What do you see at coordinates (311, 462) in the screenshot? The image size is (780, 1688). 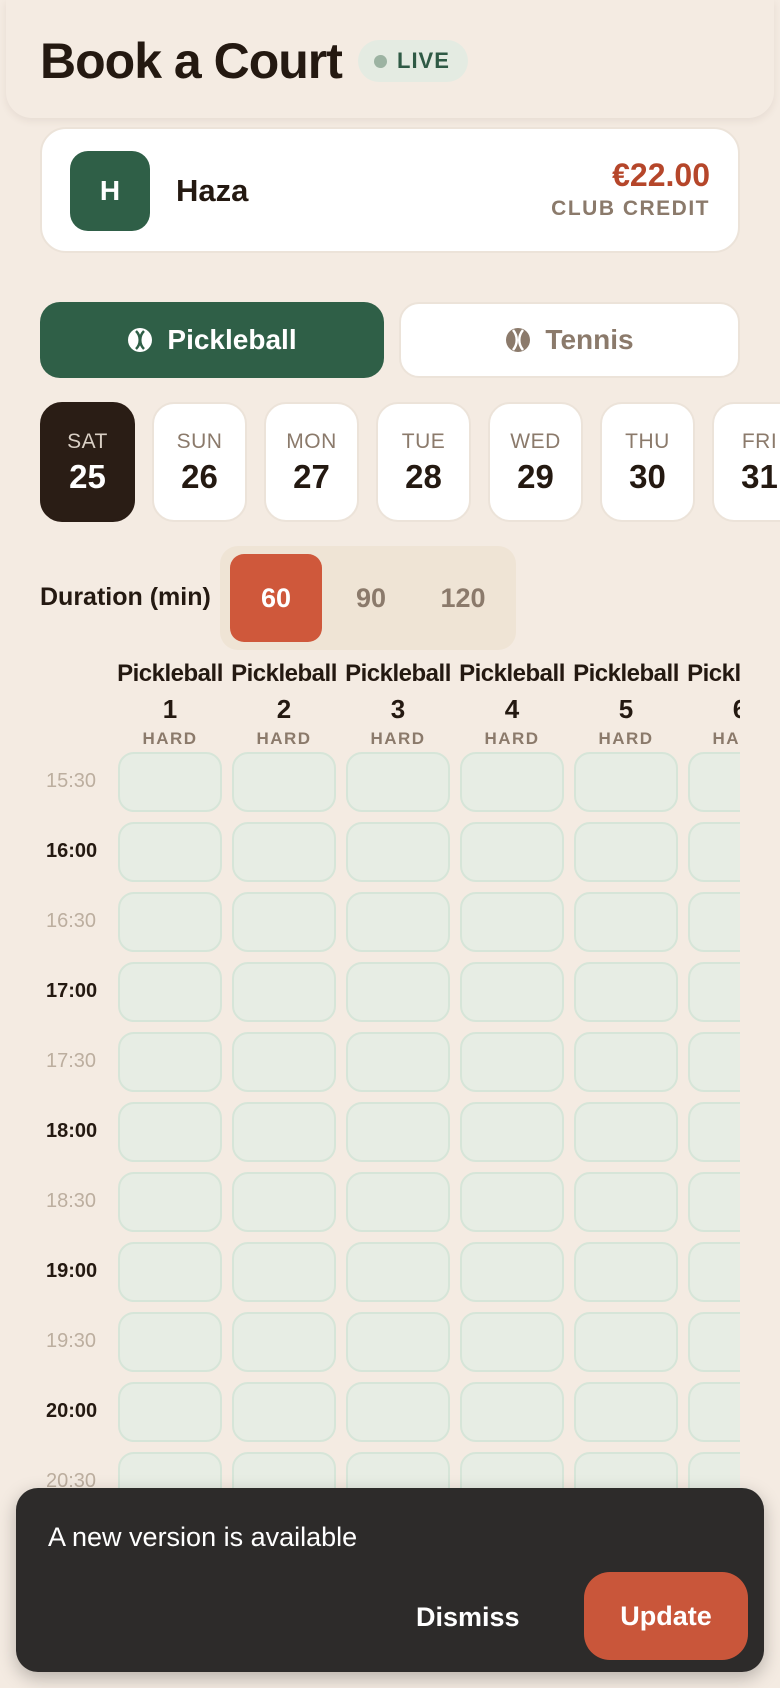 I see `day-mon-27: MON 27` at bounding box center [311, 462].